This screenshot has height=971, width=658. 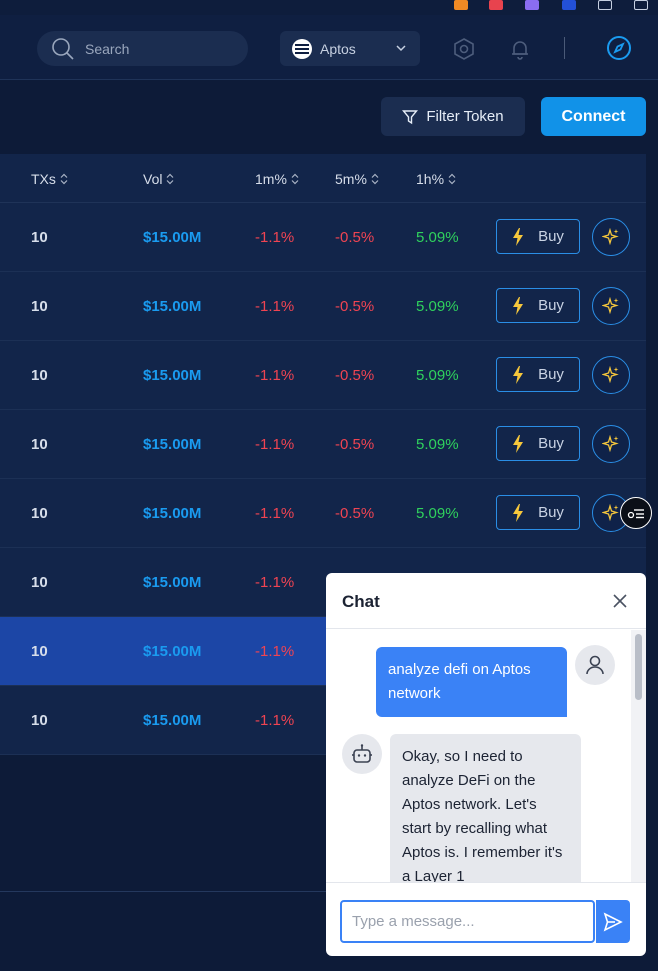 What do you see at coordinates (467, 921) in the screenshot?
I see `message-input` at bounding box center [467, 921].